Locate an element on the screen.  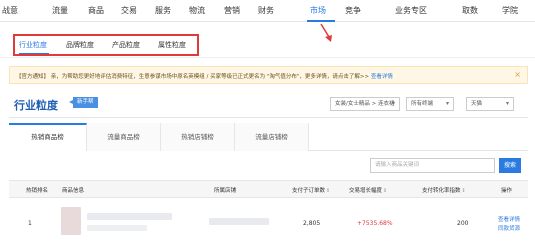
ranking-tabs: 热销商品榜 流量商品榜 热销店铺榜 流量店铺榜 is located at coordinates (268, 137).